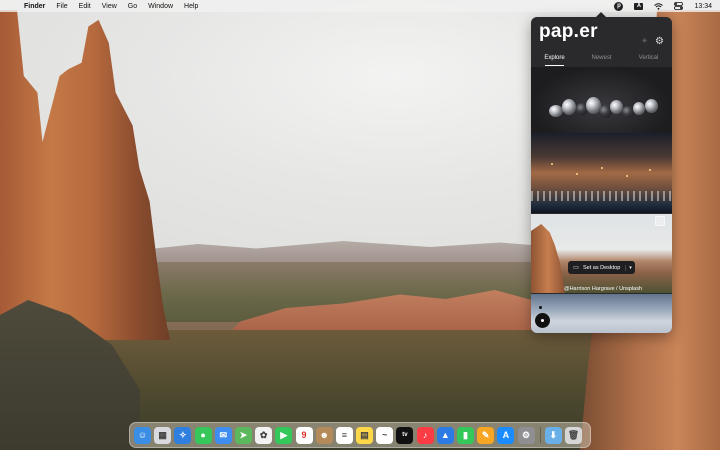  I want to click on dock-tv-icon: tv, so click(405, 435).